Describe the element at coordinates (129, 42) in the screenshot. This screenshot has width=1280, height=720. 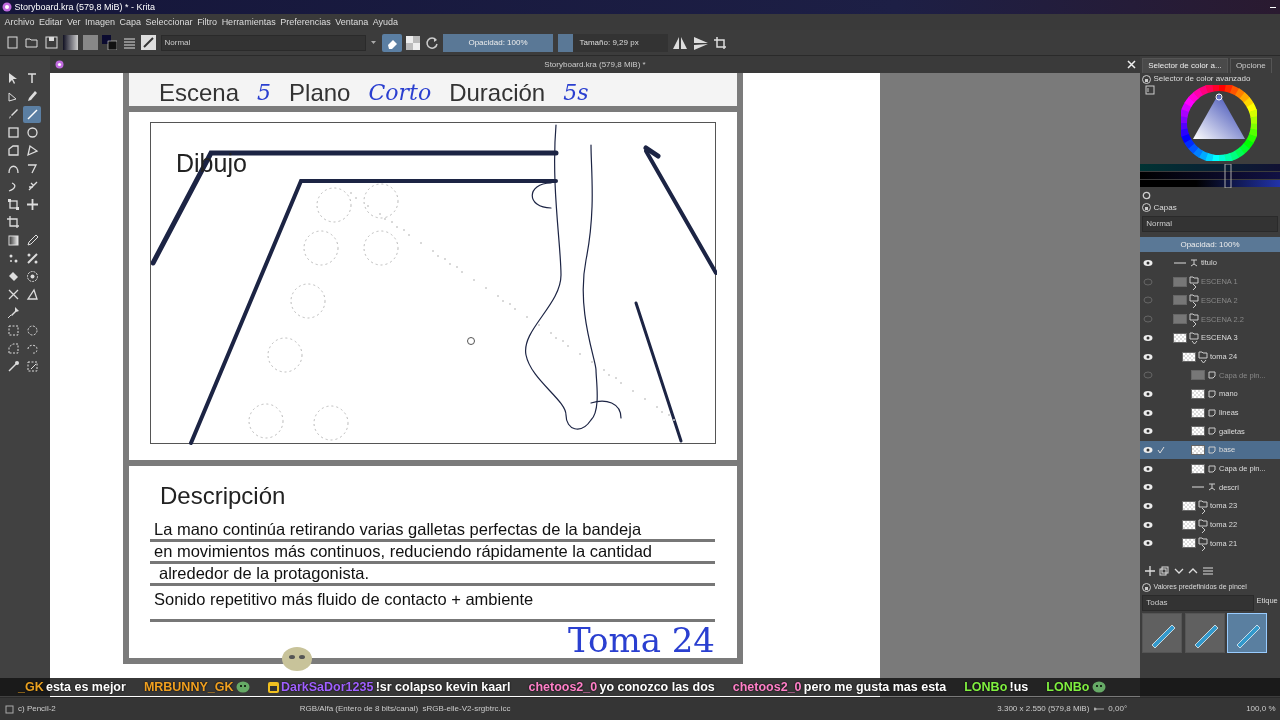
I see `list-icon` at that location.